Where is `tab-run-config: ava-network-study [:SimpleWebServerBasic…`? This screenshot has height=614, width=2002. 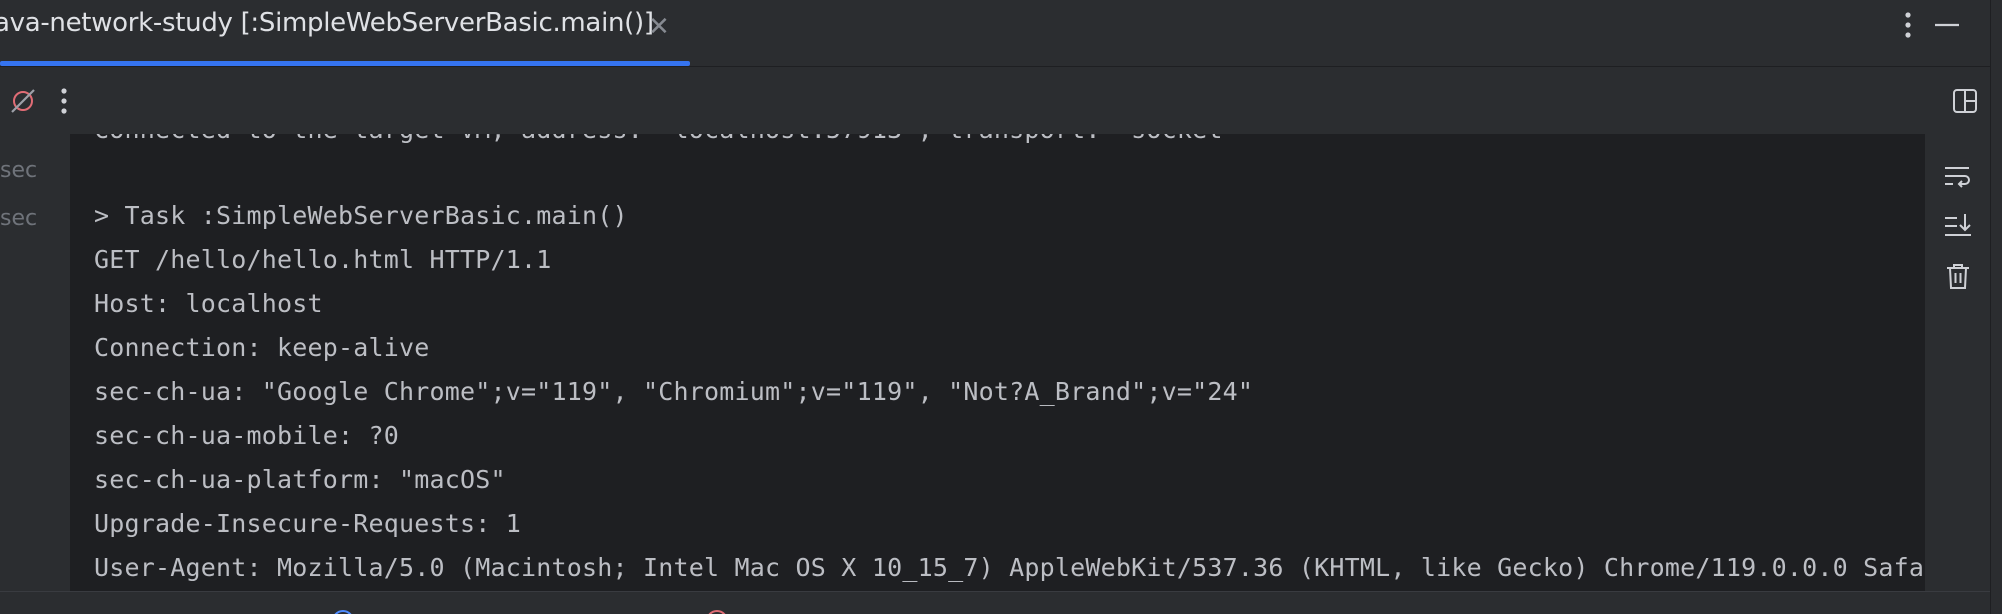 tab-run-config: ava-network-study [:SimpleWebServerBasic… is located at coordinates (345, 33).